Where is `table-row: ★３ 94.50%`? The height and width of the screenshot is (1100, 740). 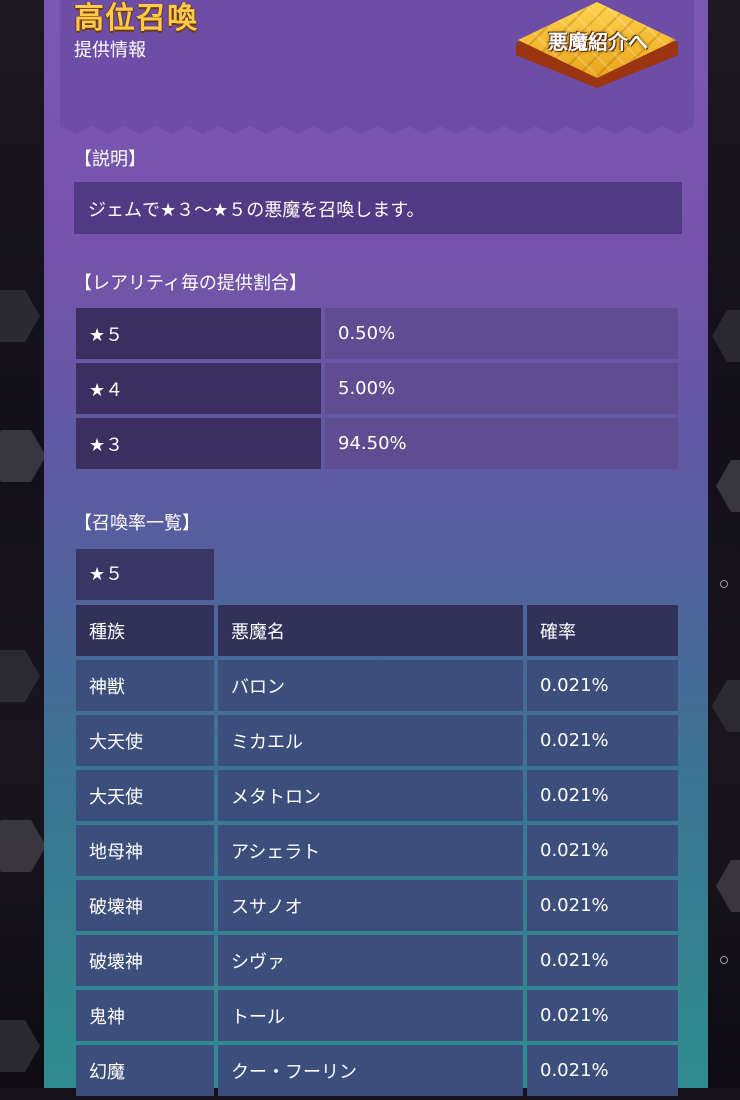
table-row: ★３ 94.50% is located at coordinates (377, 443).